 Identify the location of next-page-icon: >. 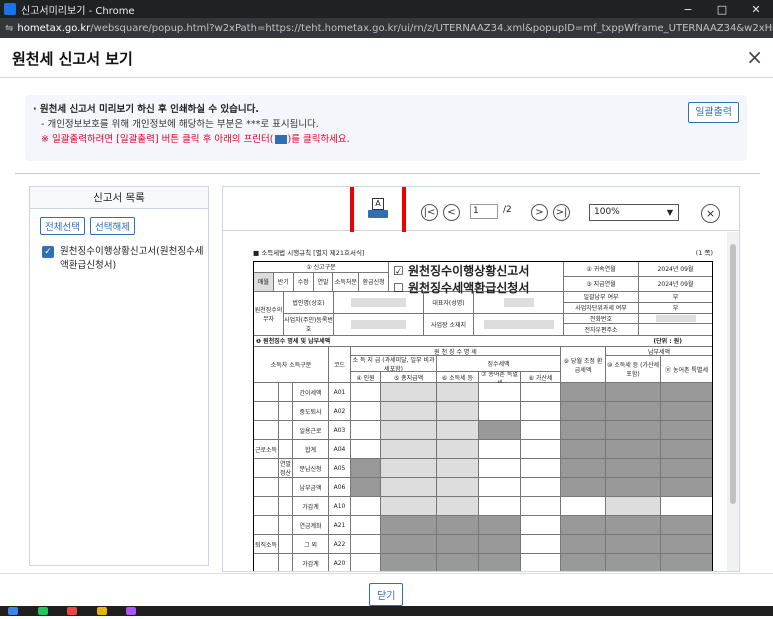
(539, 212).